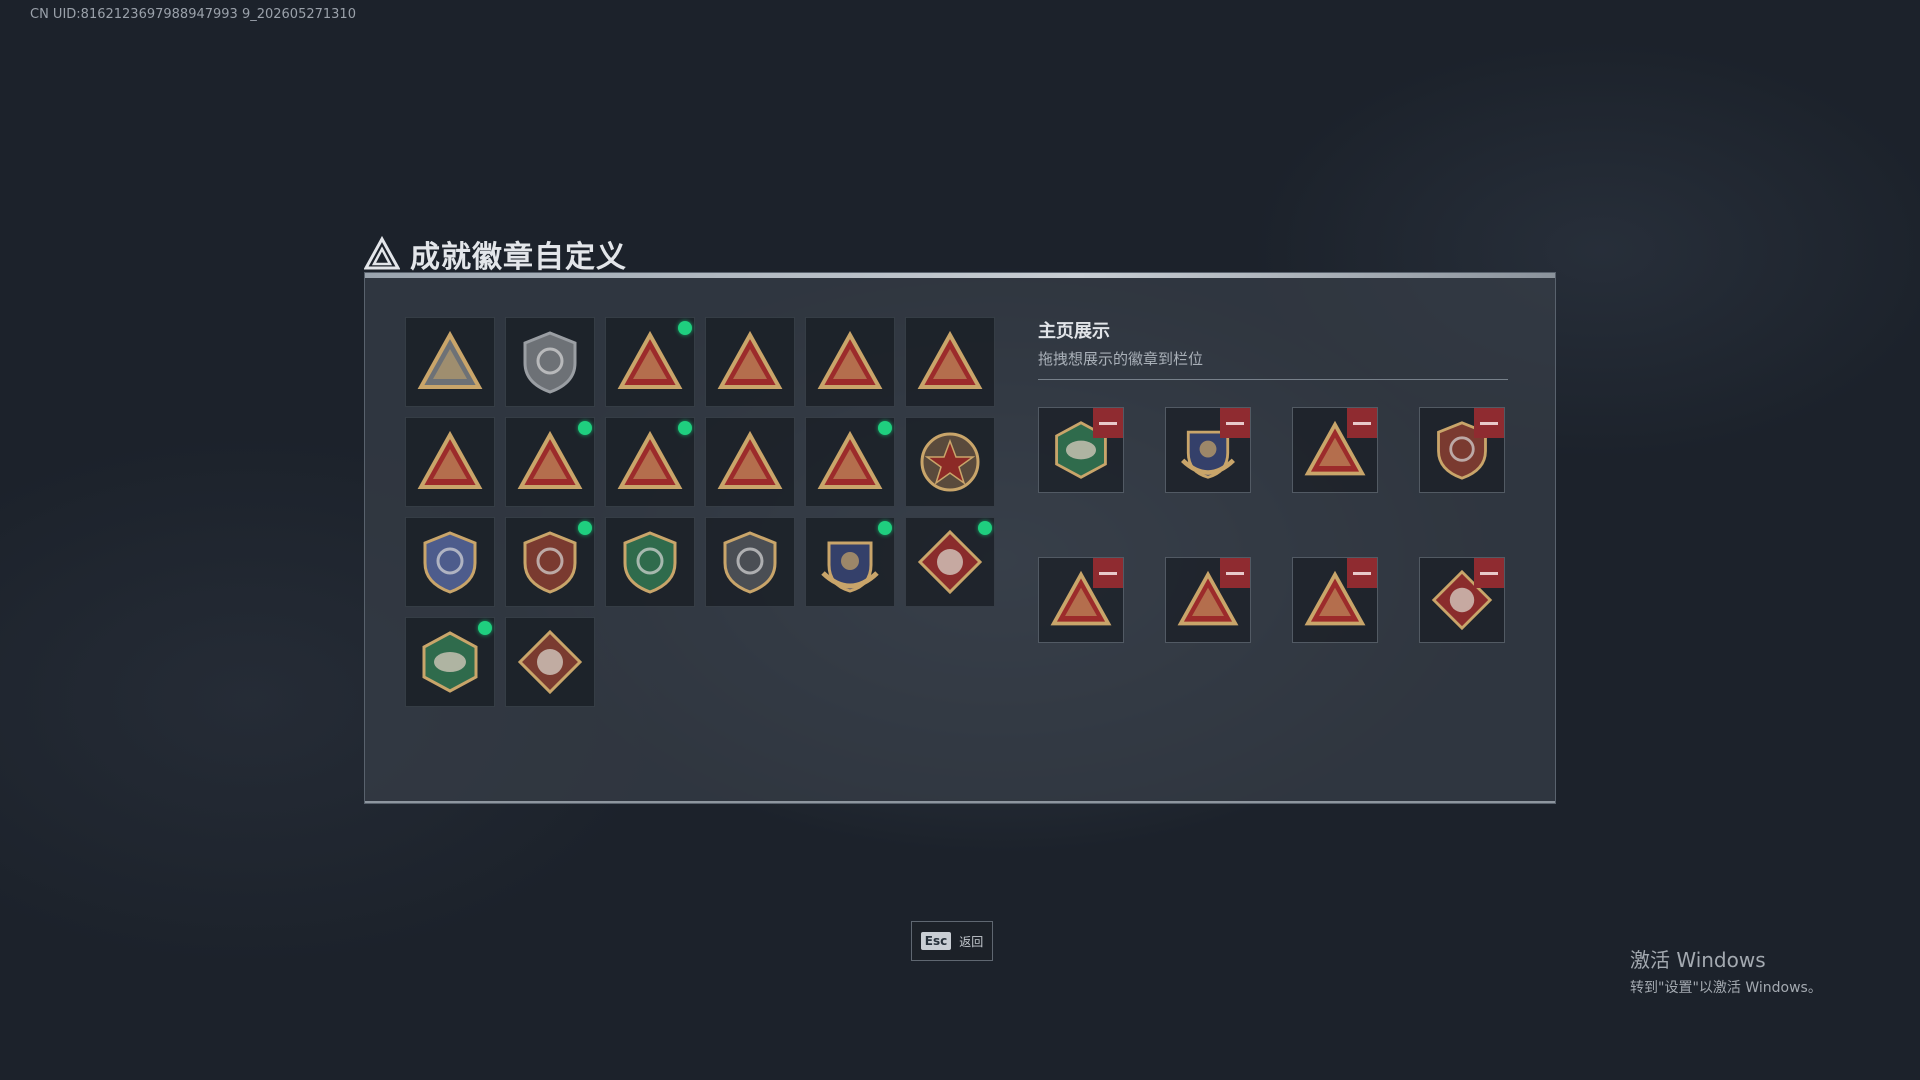  What do you see at coordinates (382, 253) in the screenshot?
I see `triangle-logo-icon` at bounding box center [382, 253].